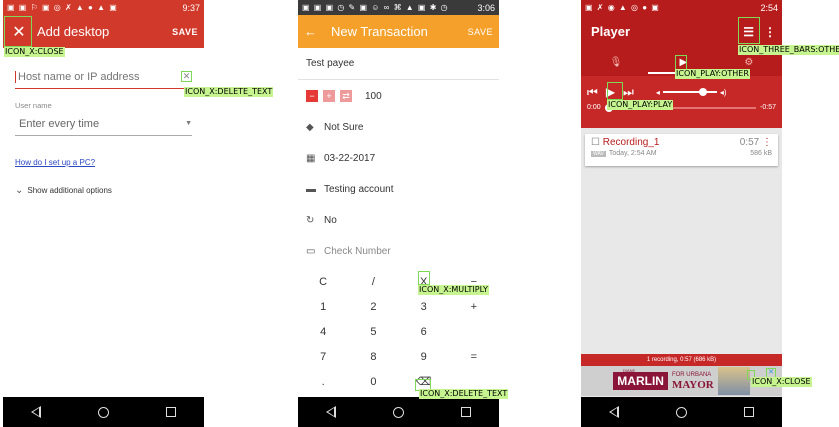  What do you see at coordinates (323, 307) in the screenshot?
I see `key-1: 1` at bounding box center [323, 307].